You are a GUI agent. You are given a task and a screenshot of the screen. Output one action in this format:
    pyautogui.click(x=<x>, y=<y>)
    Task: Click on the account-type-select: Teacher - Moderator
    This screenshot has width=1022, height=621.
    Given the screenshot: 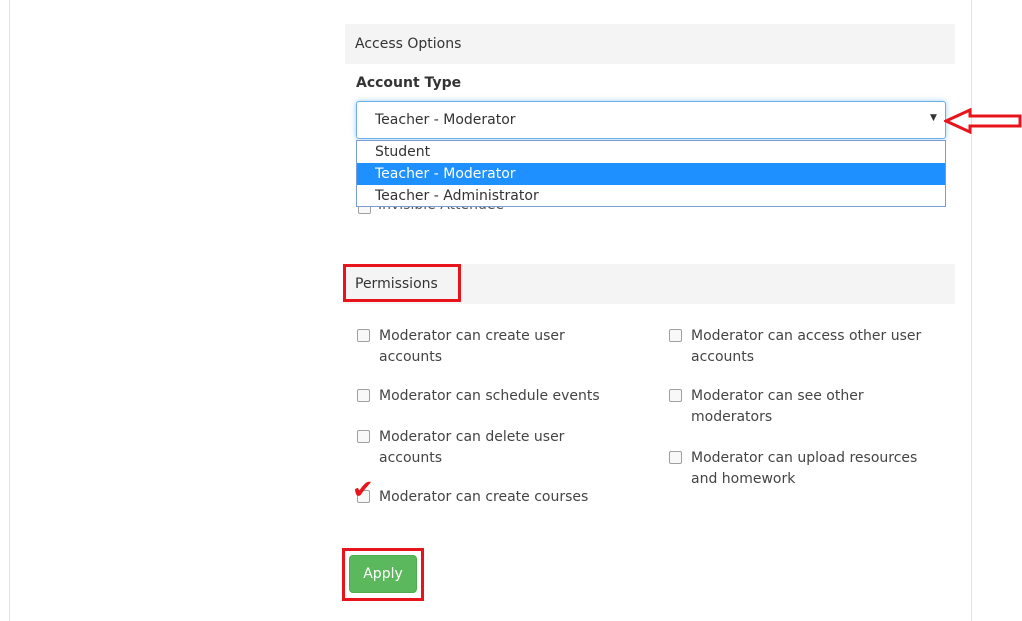 What is the action you would take?
    pyautogui.click(x=651, y=120)
    